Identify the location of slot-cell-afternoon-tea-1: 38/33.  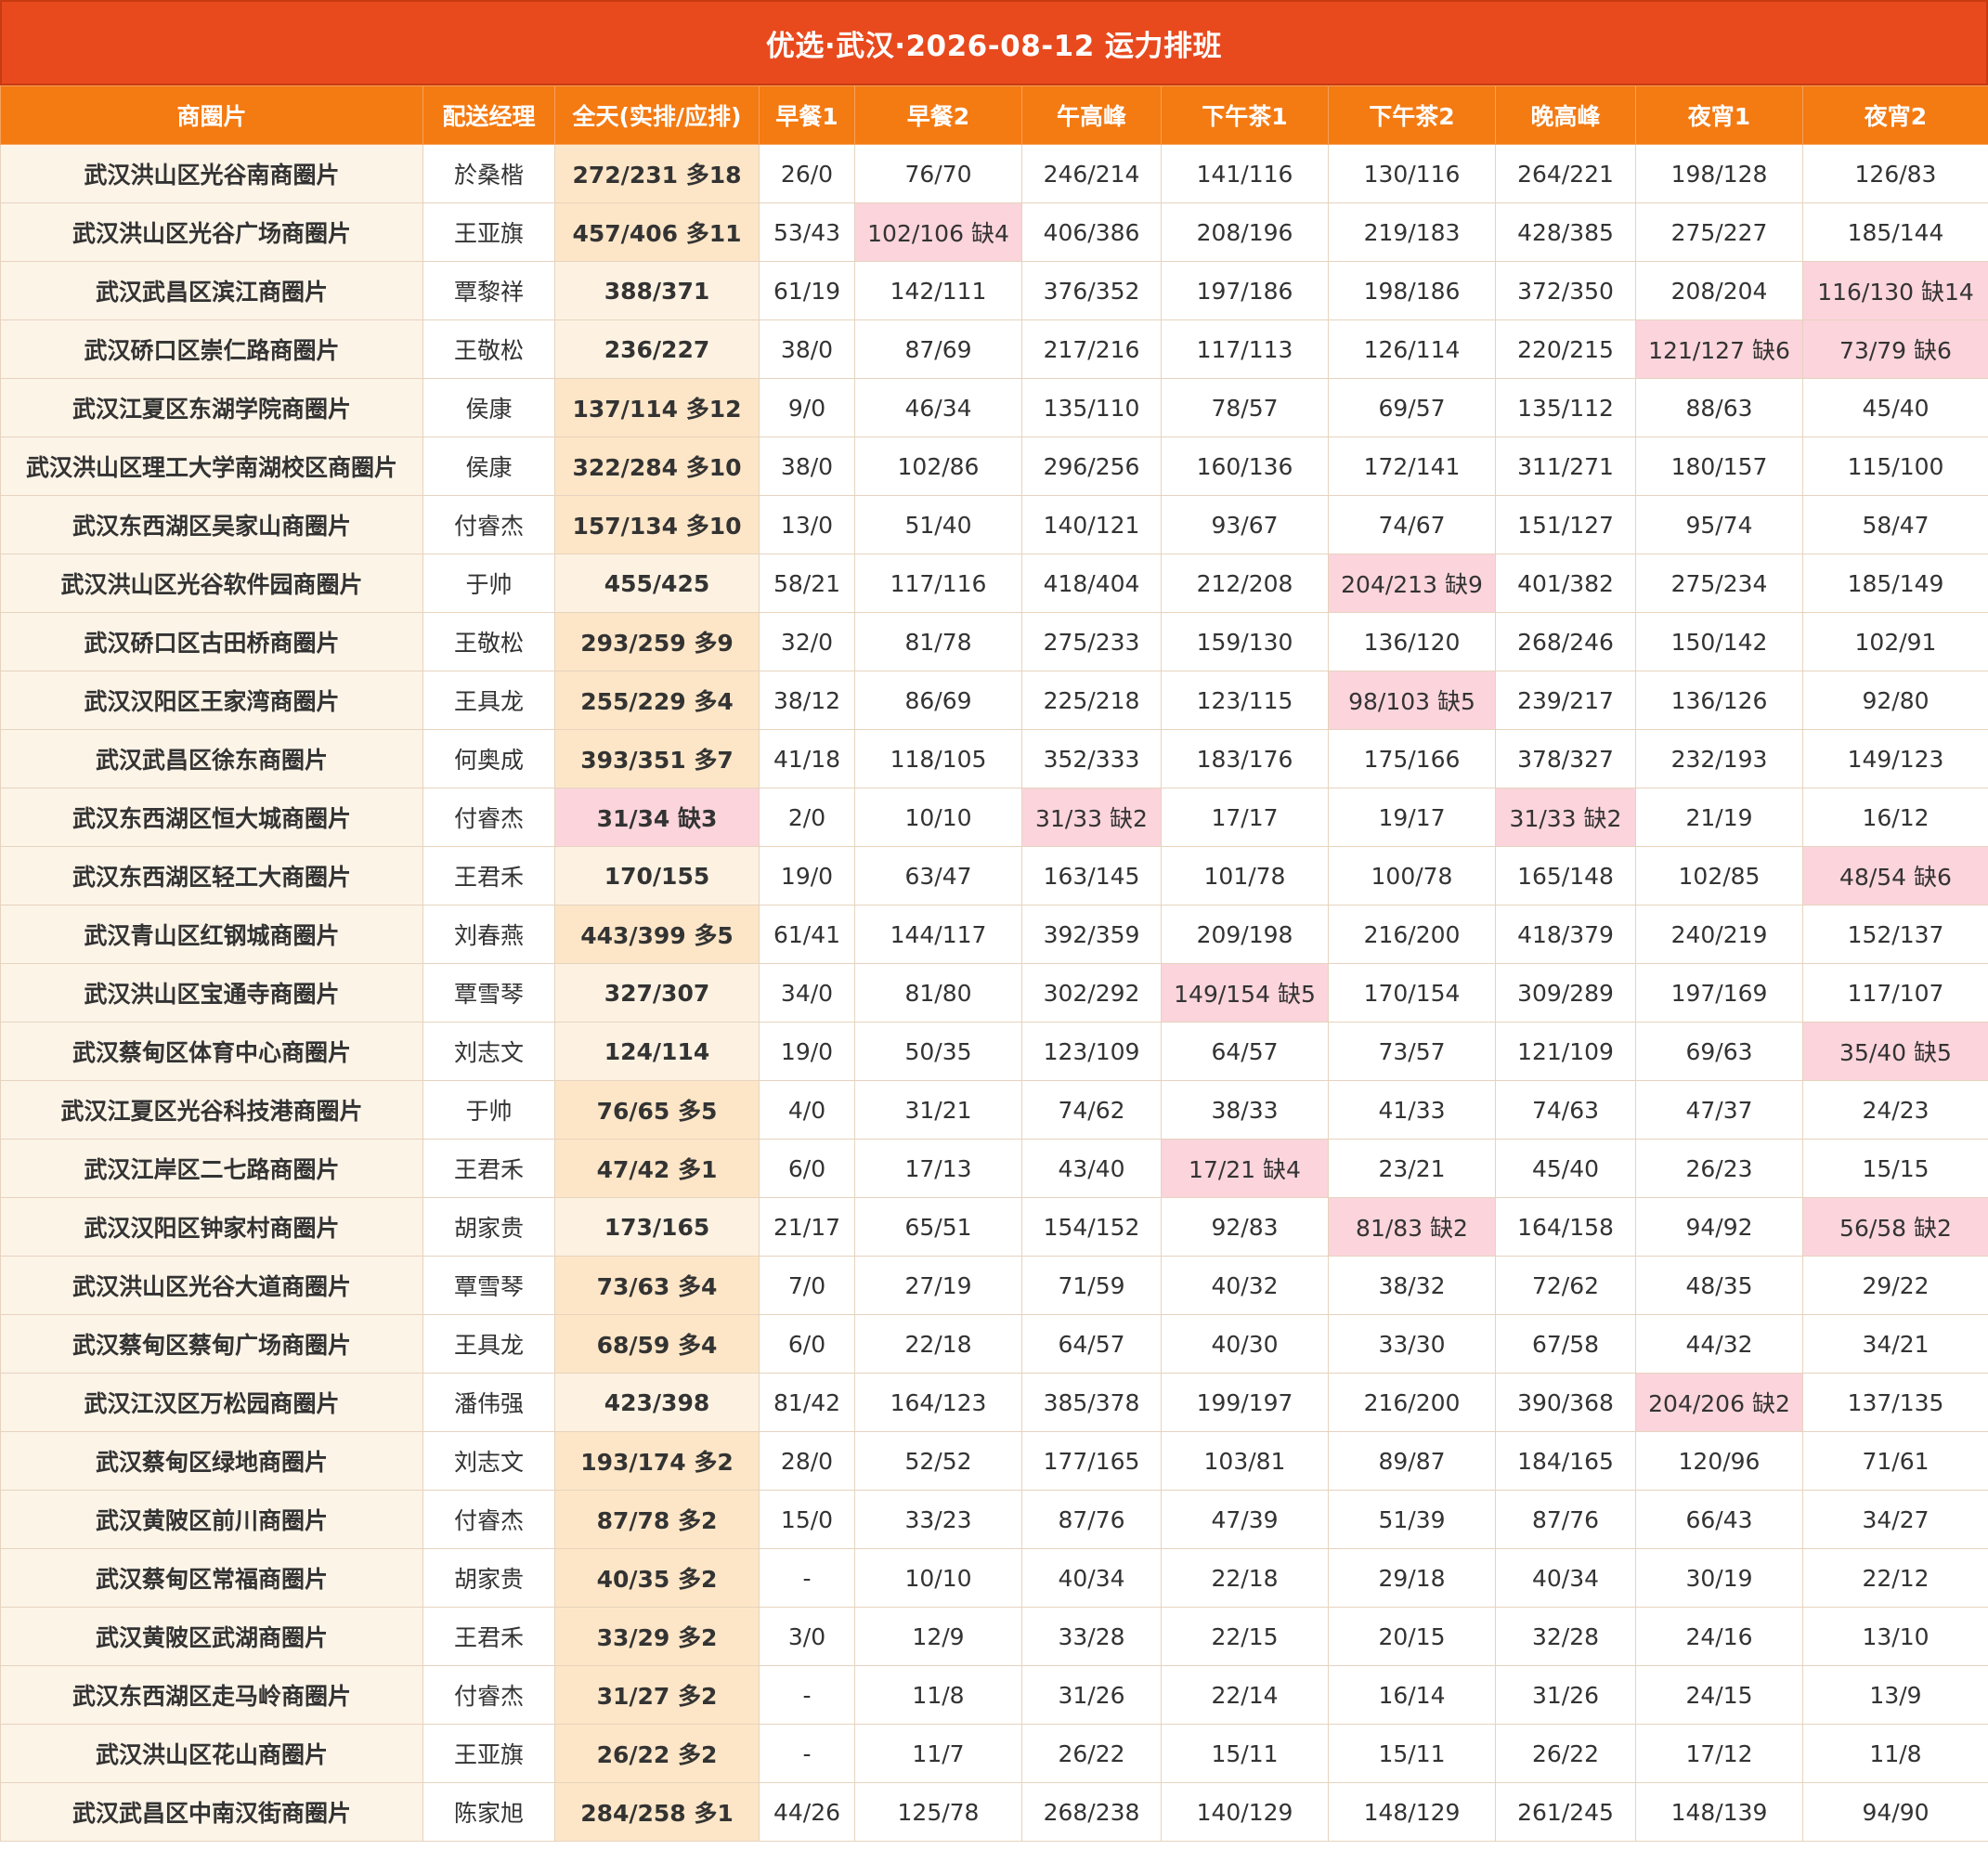
(1245, 1110).